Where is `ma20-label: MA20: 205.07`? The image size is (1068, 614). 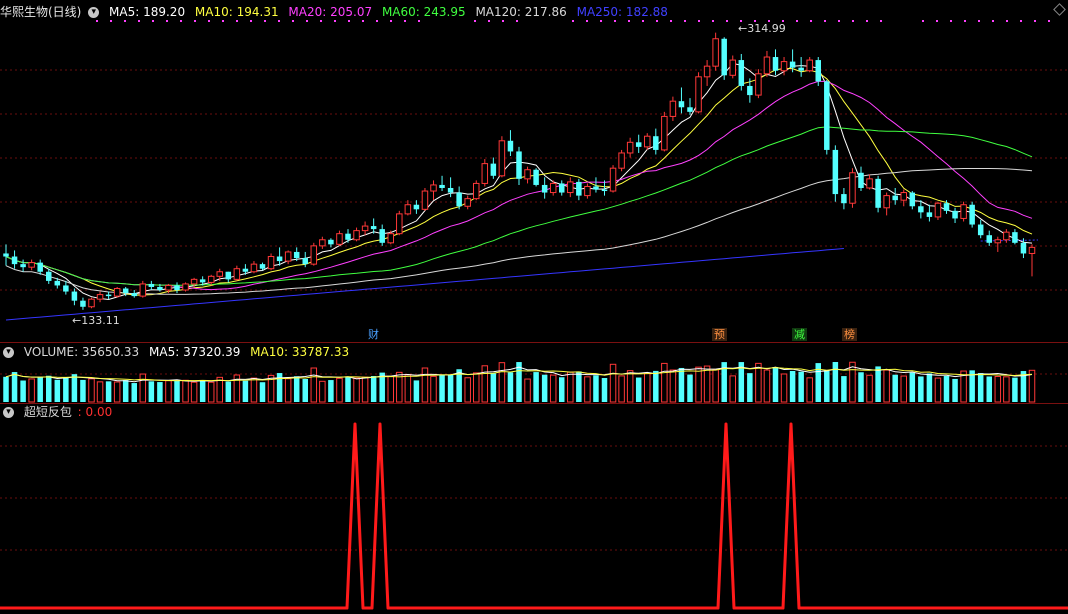 ma20-label: MA20: 205.07 is located at coordinates (330, 12).